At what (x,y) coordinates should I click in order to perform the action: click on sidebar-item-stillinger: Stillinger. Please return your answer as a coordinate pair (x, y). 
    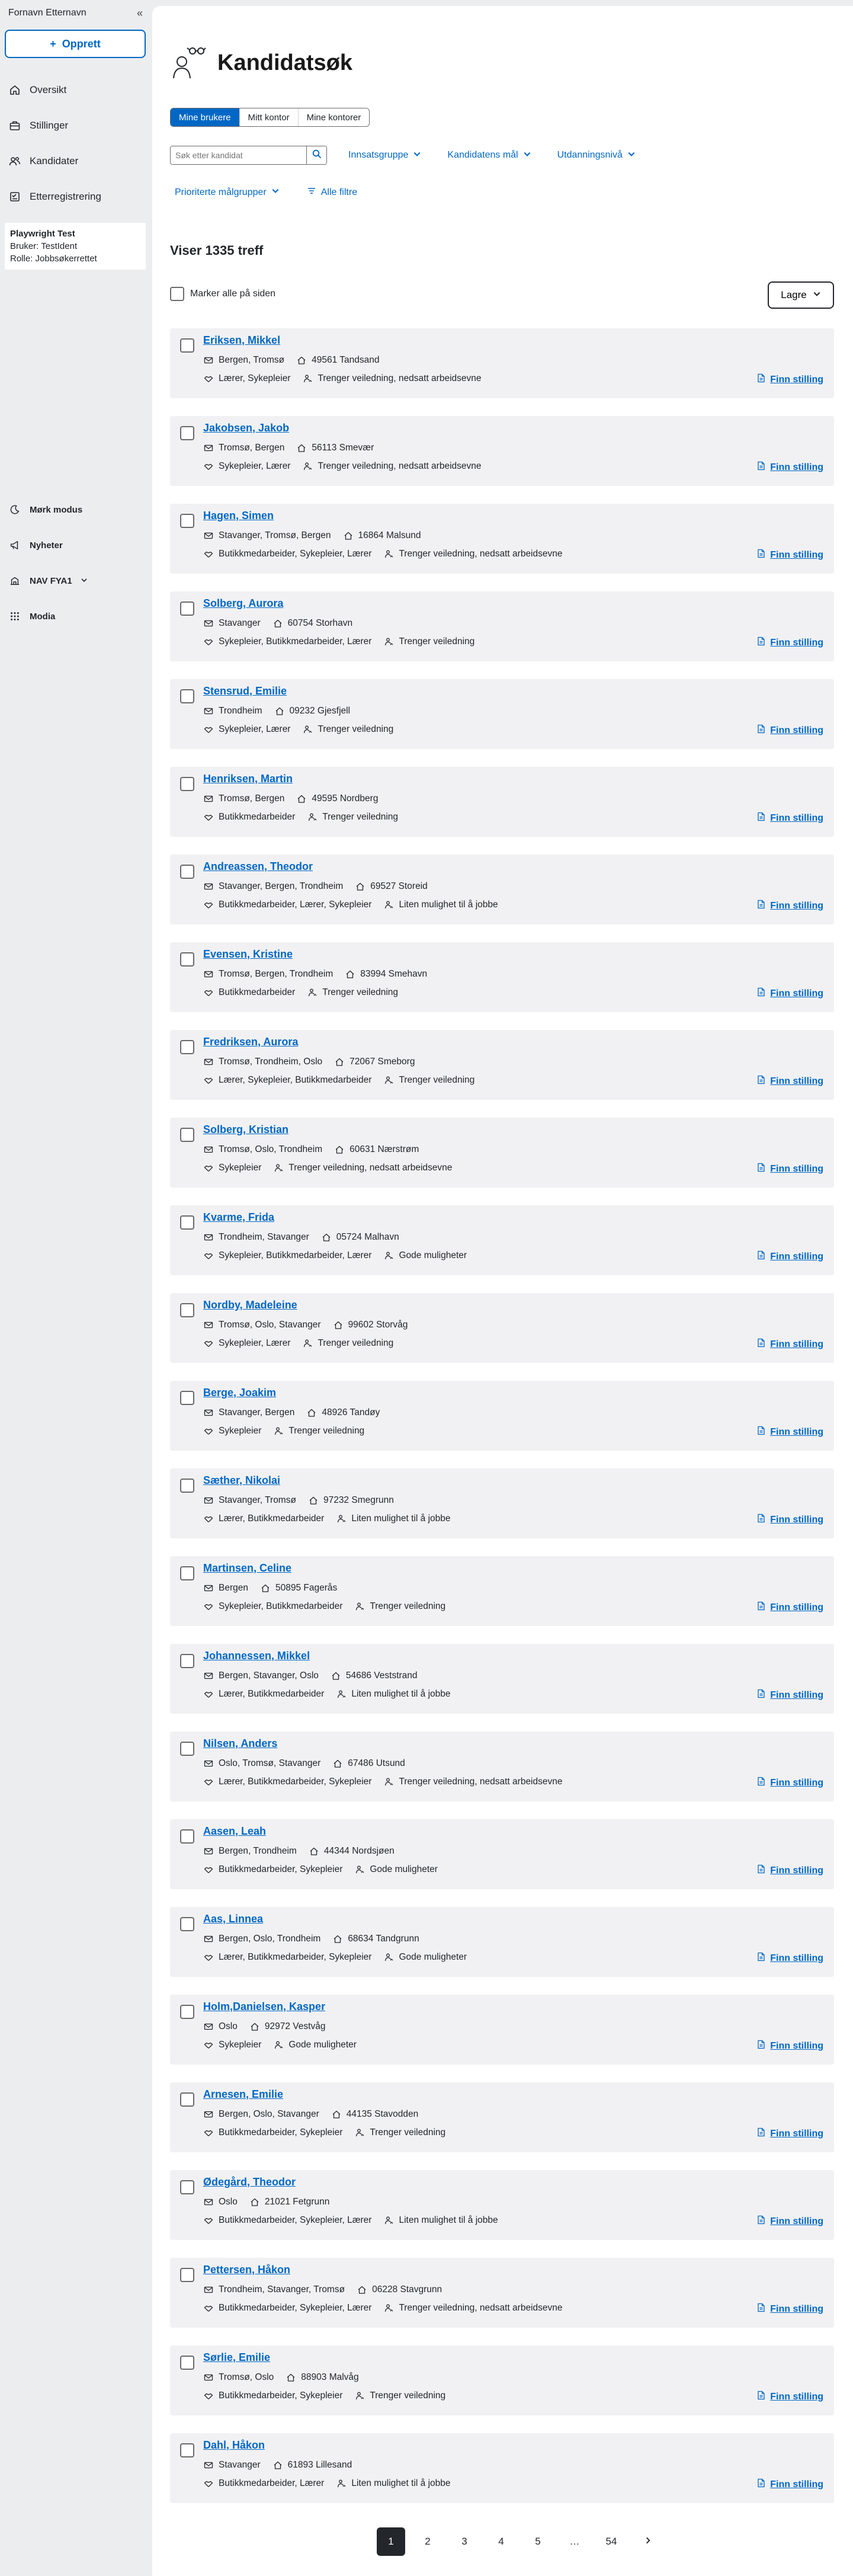
    Looking at the image, I should click on (77, 125).